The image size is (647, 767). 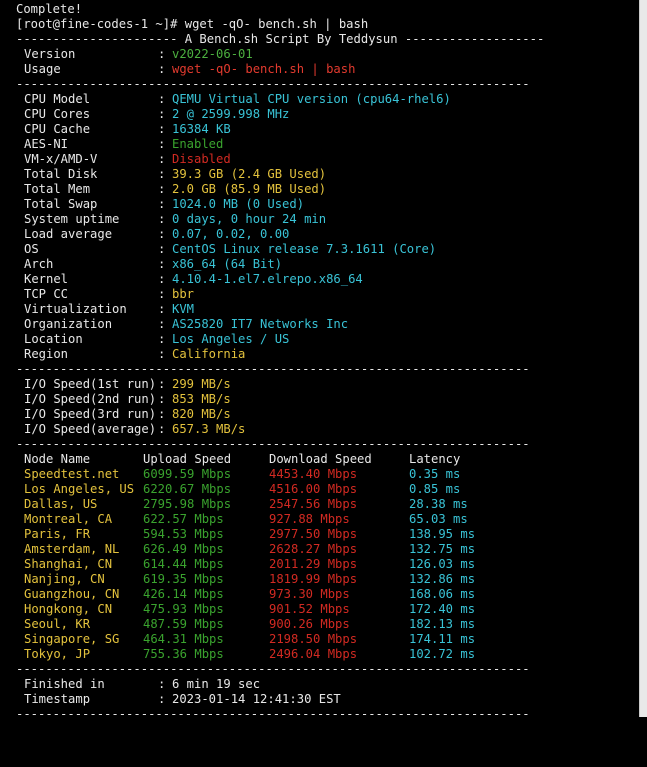 I want to click on info-label: Region, so click(x=46, y=354).